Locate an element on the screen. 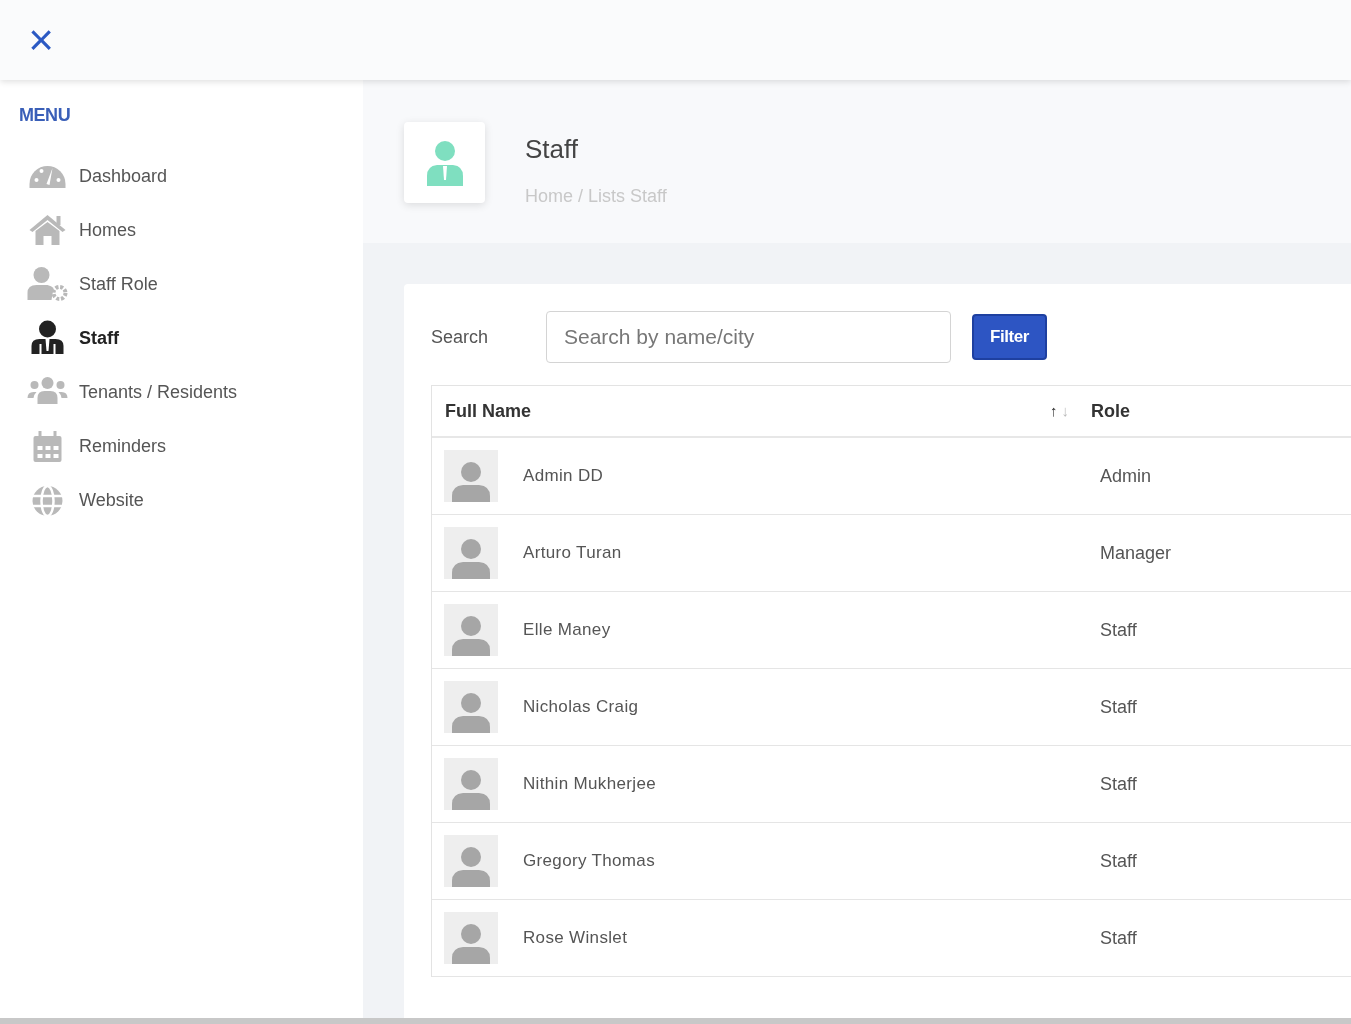 The image size is (1351, 1024). page-title: Staff is located at coordinates (551, 149).